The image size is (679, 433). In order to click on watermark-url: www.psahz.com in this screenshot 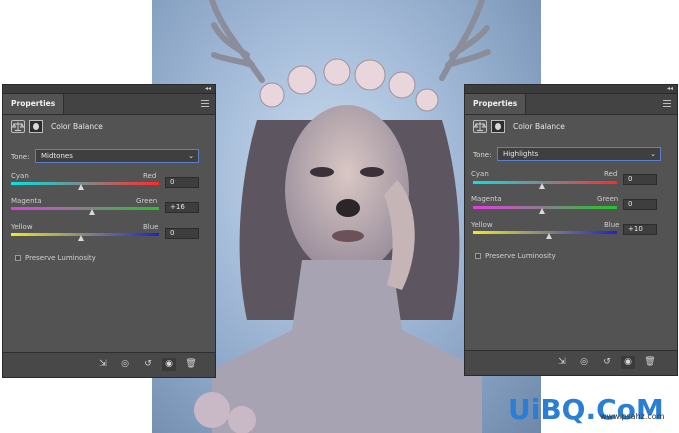, I will do `click(632, 416)`.